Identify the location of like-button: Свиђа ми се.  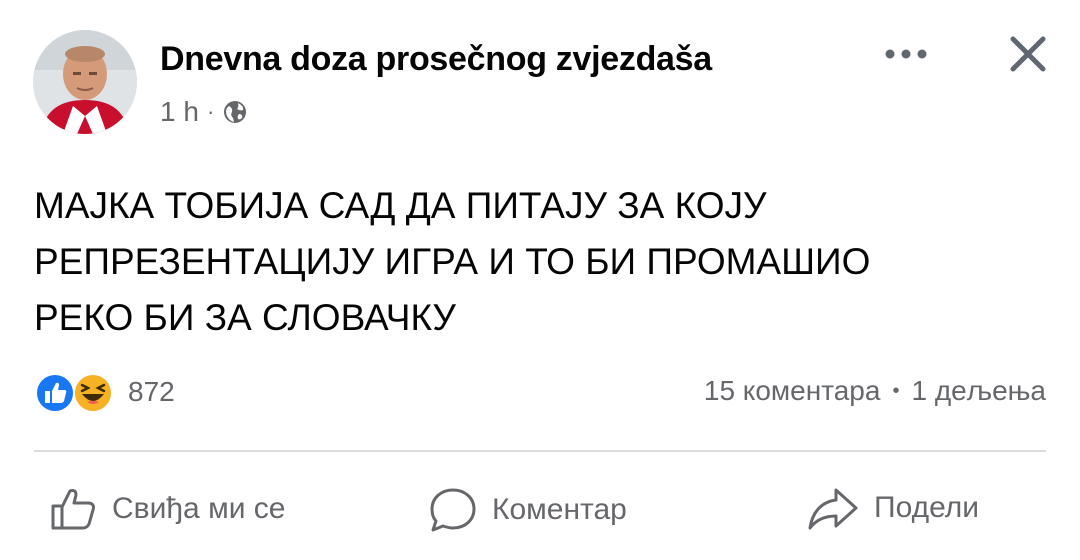
(167, 509).